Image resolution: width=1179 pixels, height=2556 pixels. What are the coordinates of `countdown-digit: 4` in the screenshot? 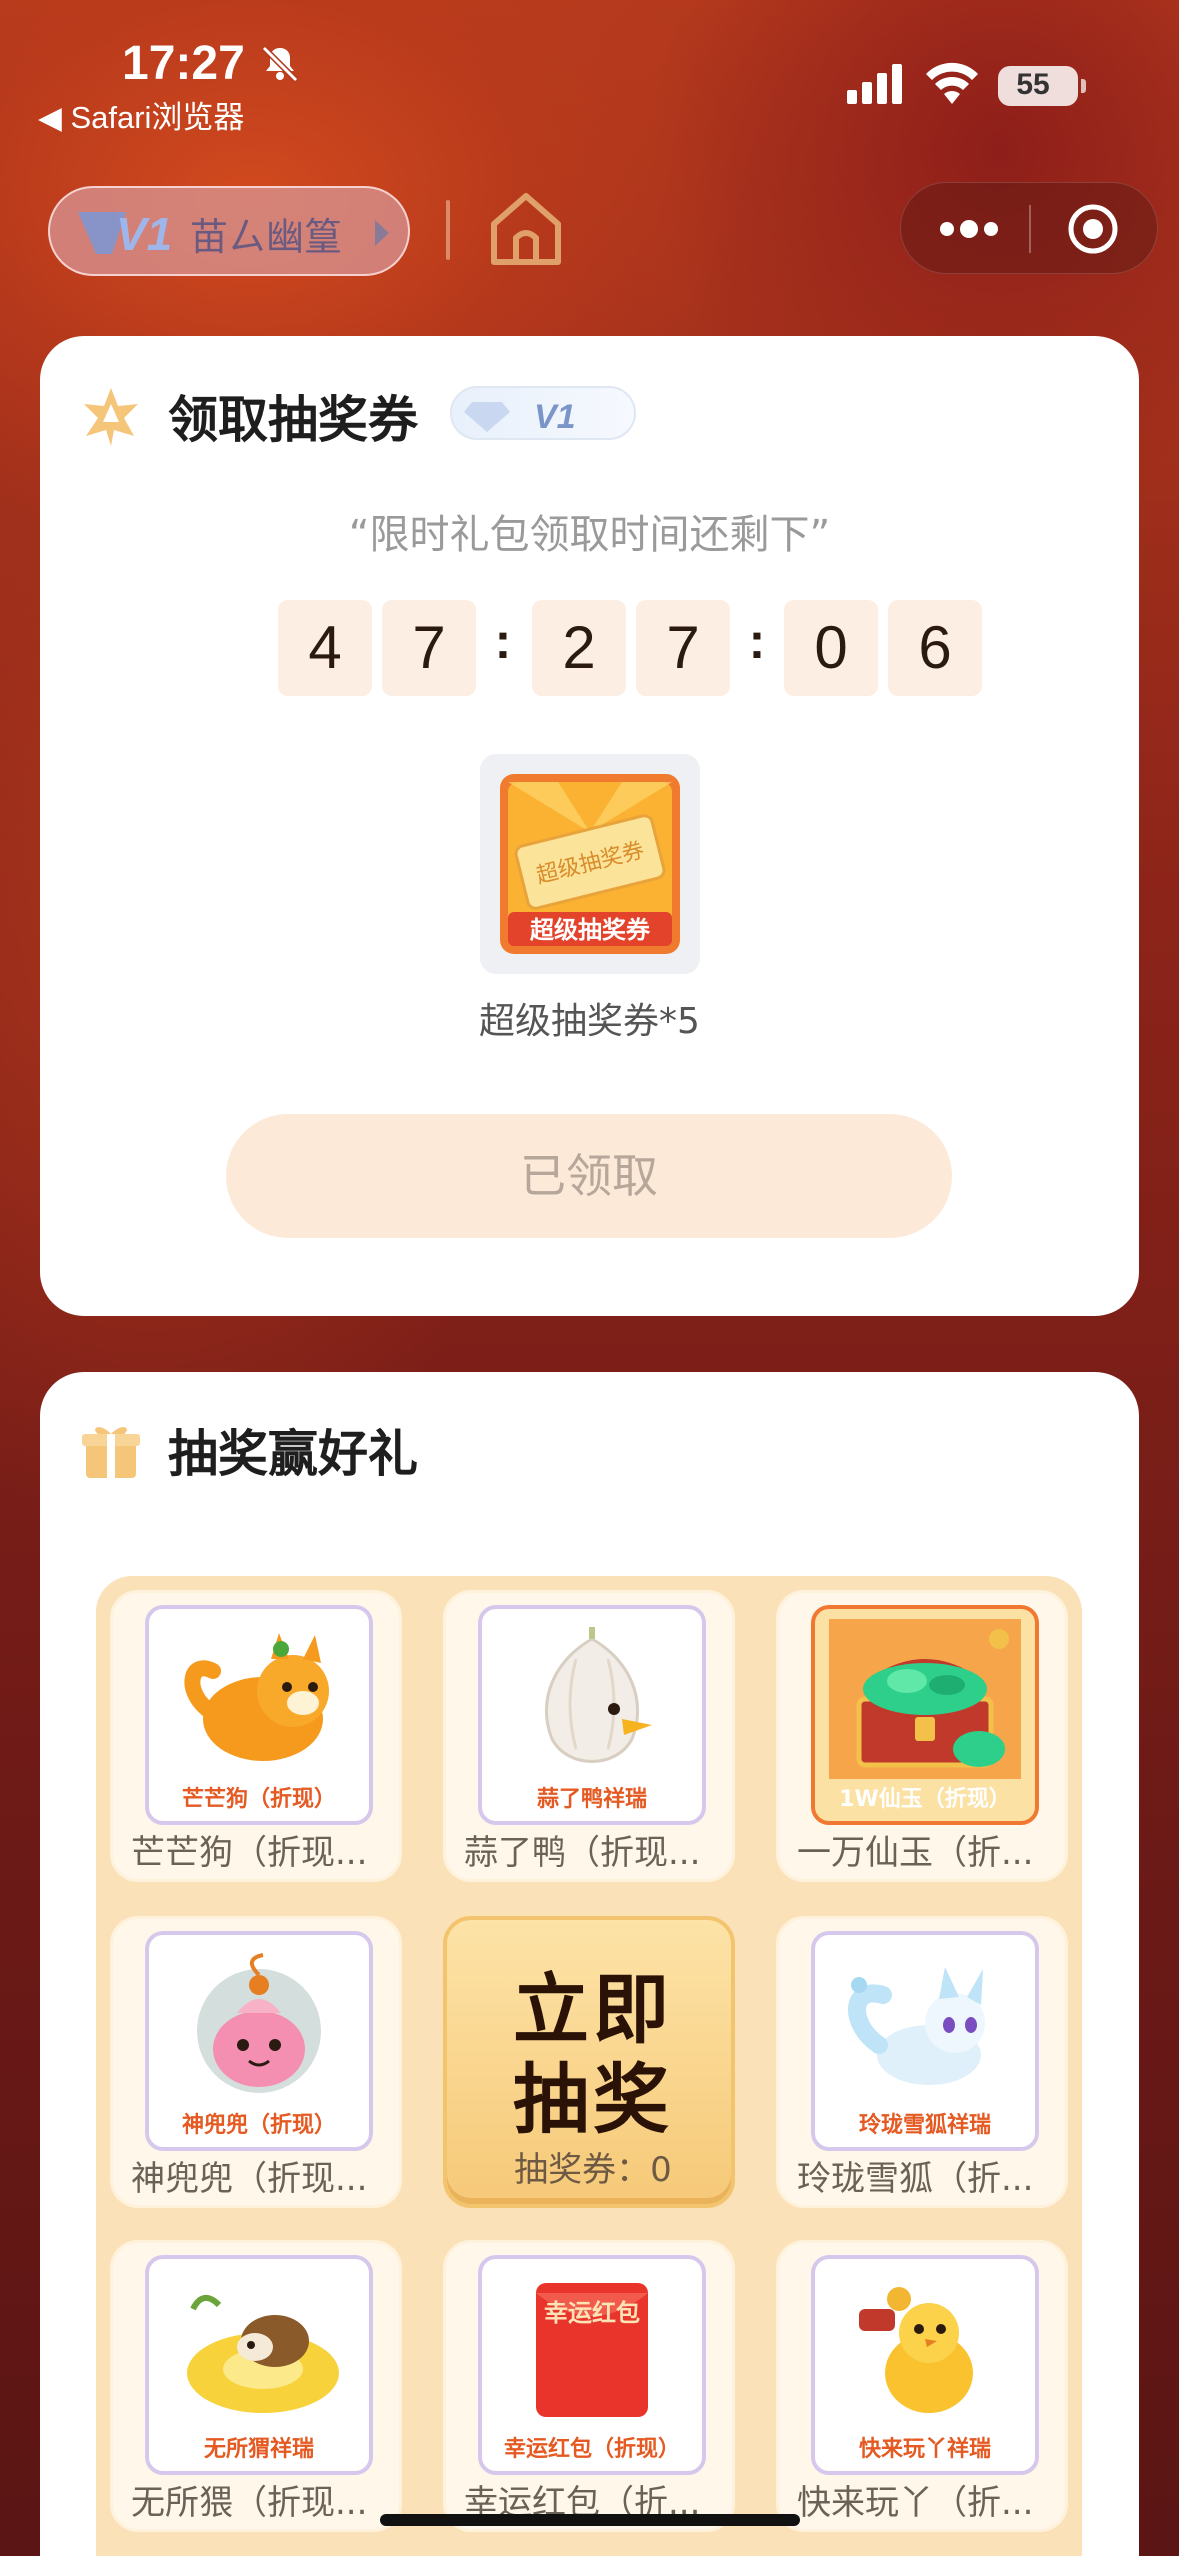 It's located at (325, 648).